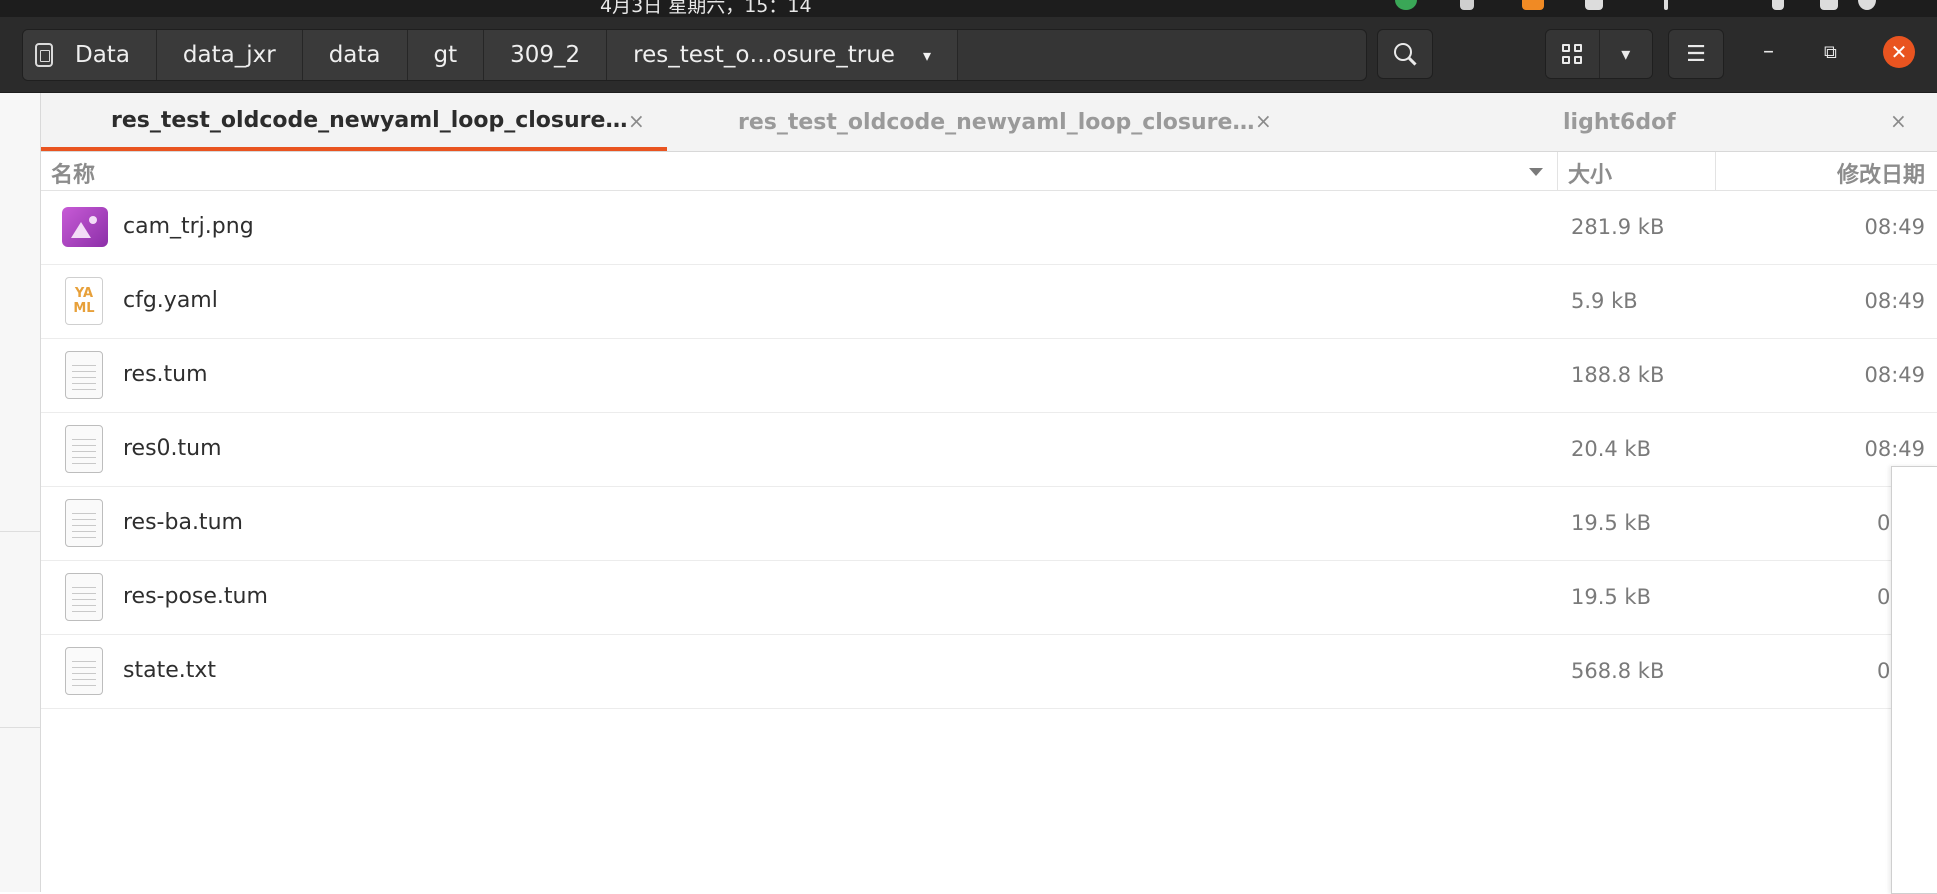 This screenshot has width=1937, height=894. What do you see at coordinates (1666, 5) in the screenshot?
I see `accessibility-tray-icon` at bounding box center [1666, 5].